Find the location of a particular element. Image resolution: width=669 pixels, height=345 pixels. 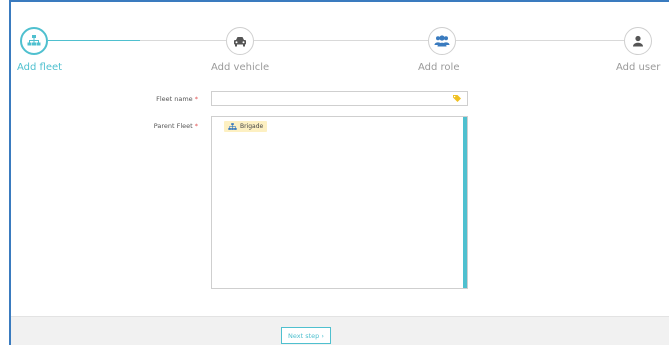

step-label-add-vehicle: Add vehicle is located at coordinates (240, 67).